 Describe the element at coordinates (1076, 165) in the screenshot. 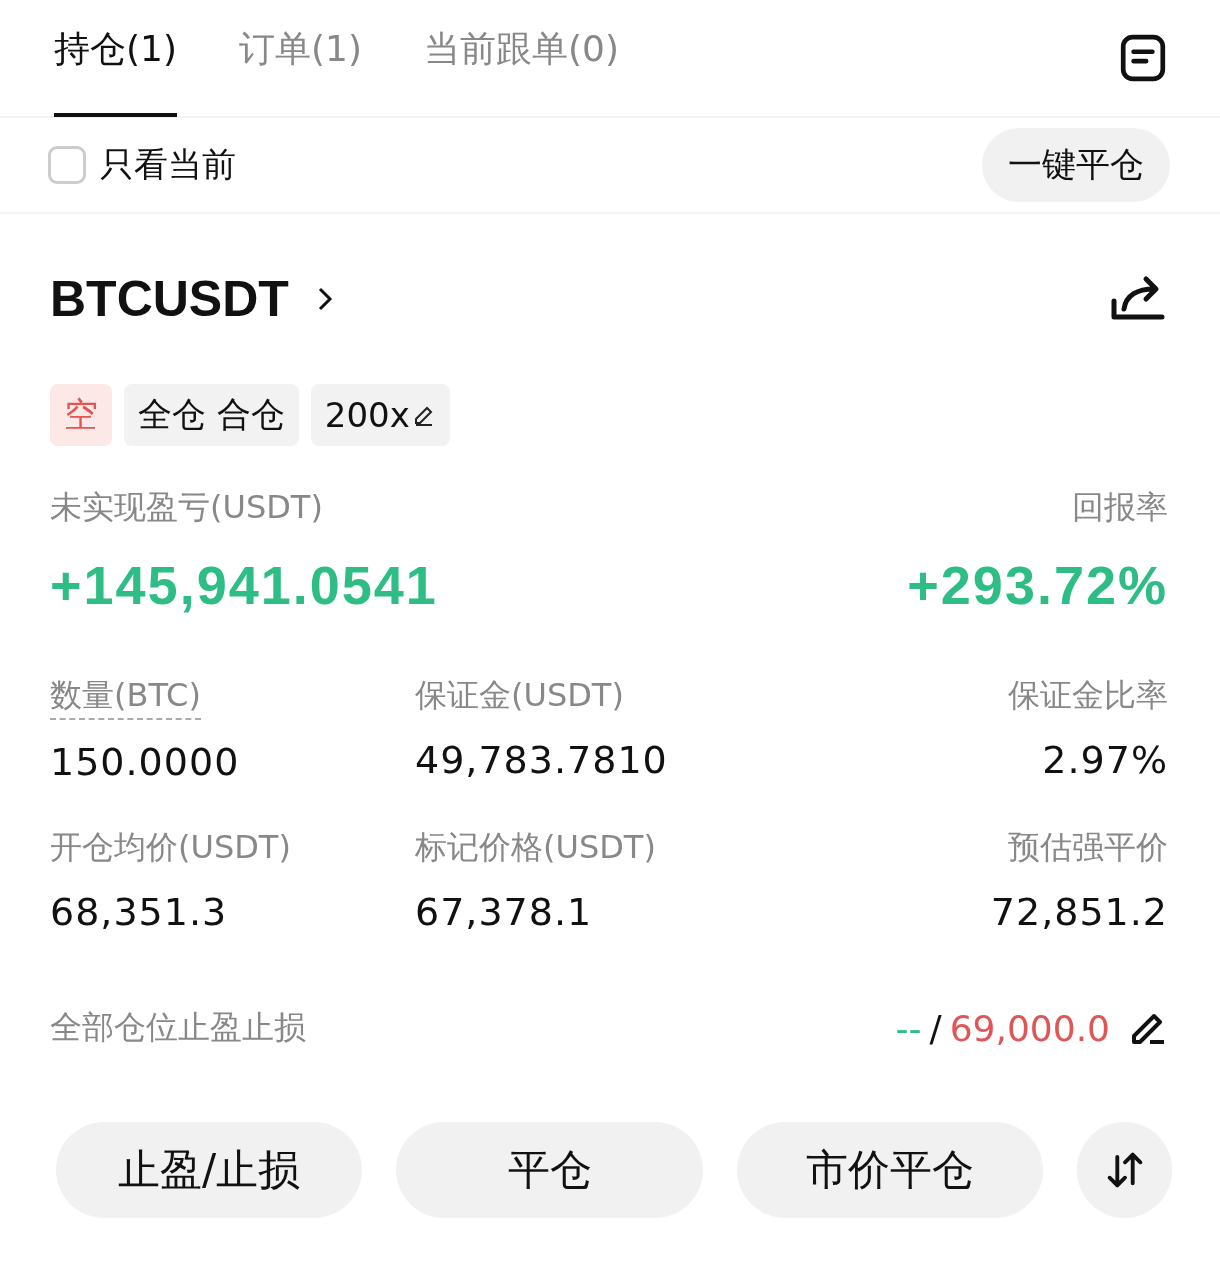

I see `close-all-button: 一键平仓` at that location.